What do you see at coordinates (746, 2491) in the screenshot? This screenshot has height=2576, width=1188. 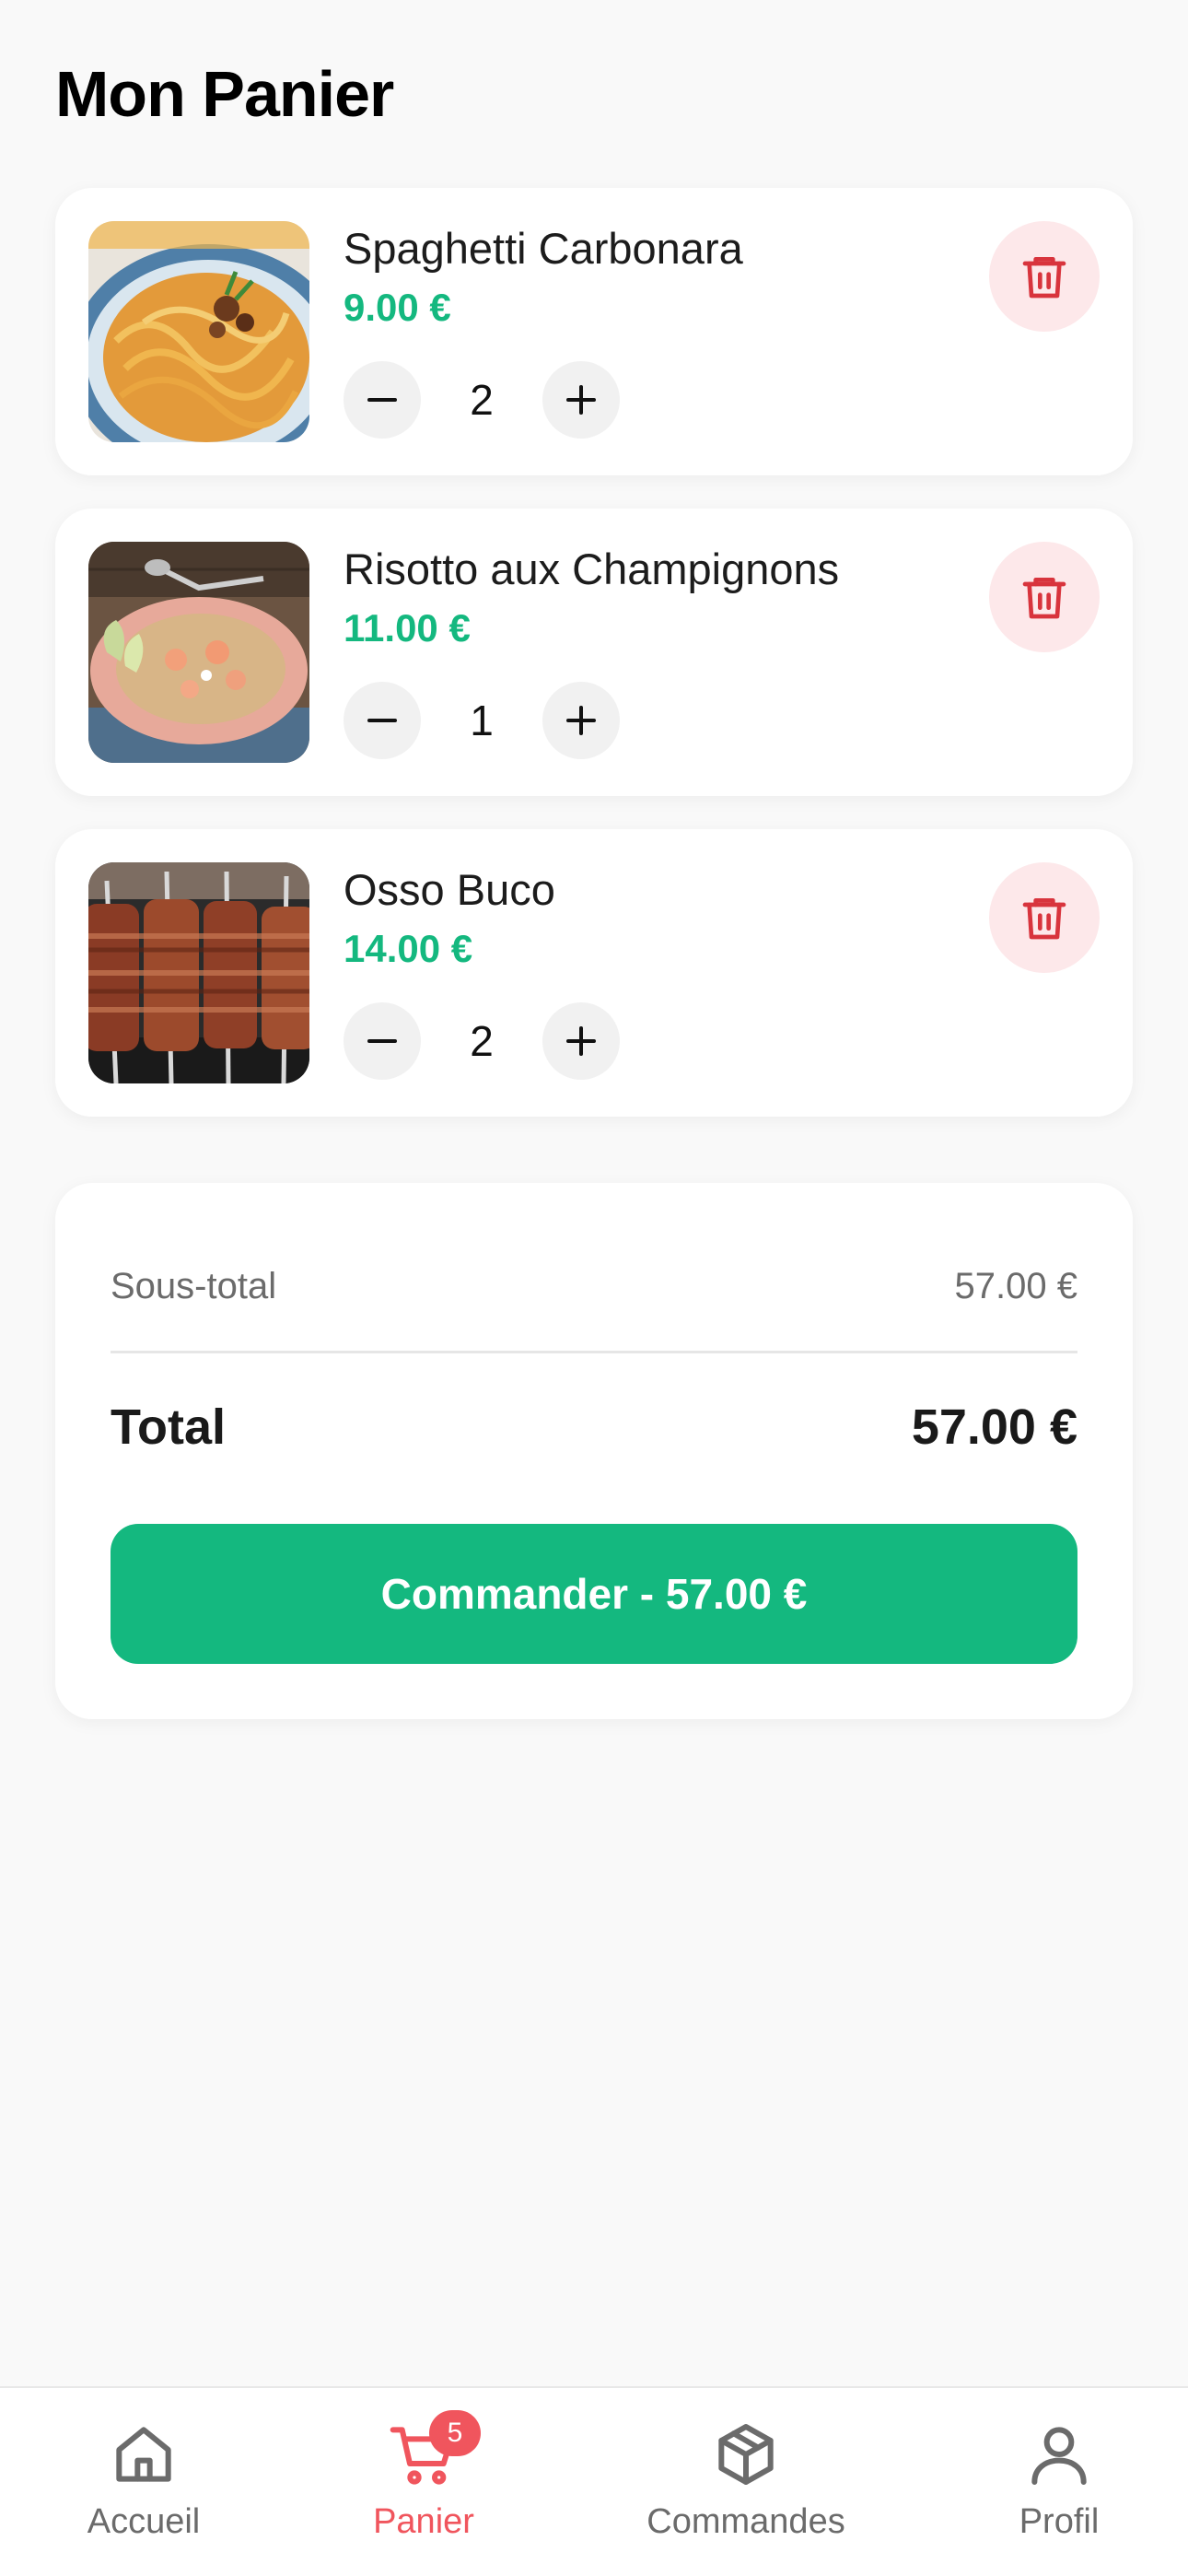 I see `nav-item-commandes: Commandes` at bounding box center [746, 2491].